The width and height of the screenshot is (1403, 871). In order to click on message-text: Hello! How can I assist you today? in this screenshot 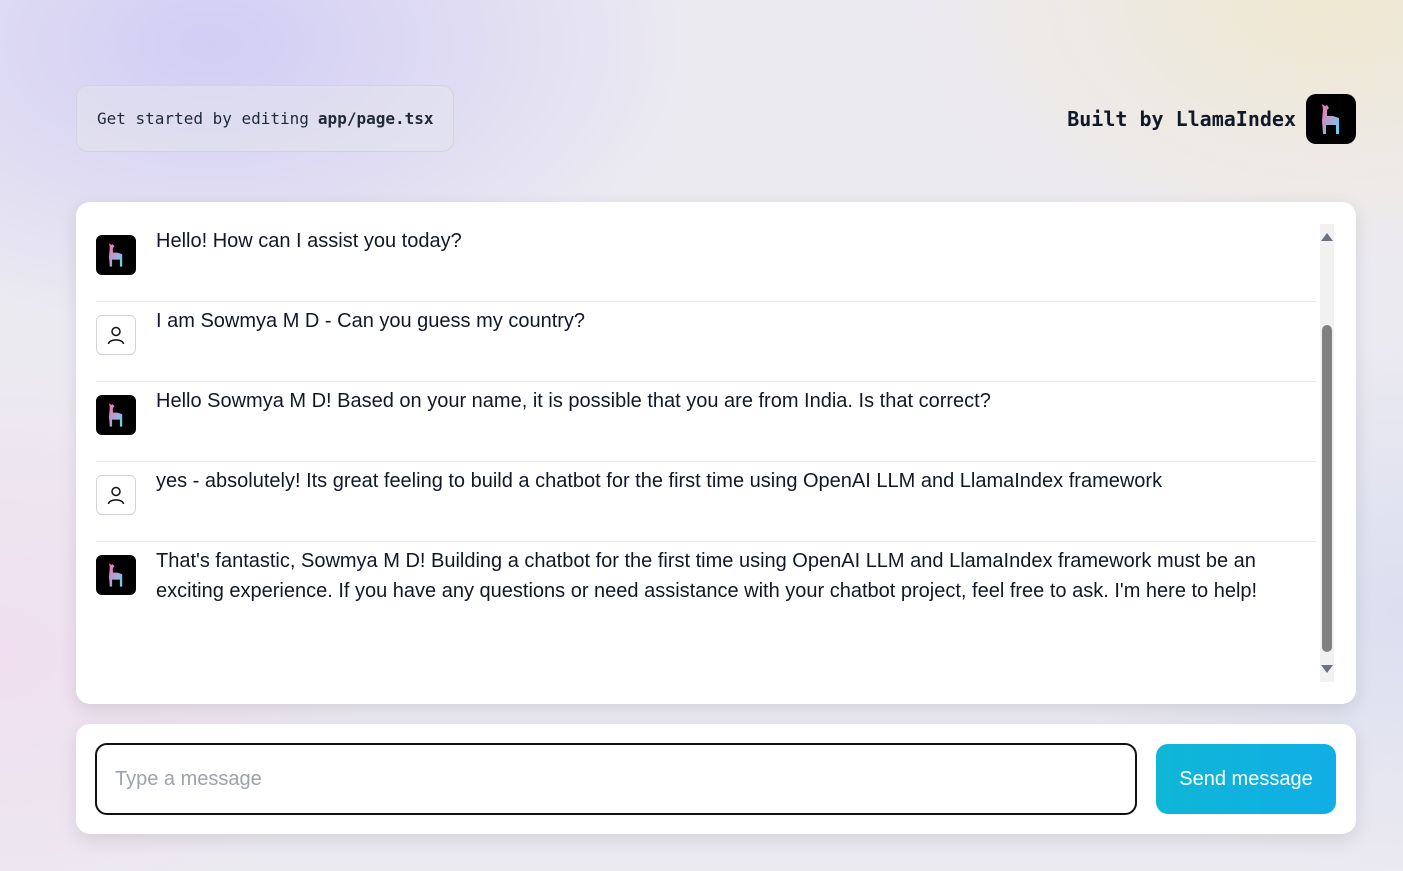, I will do `click(309, 241)`.